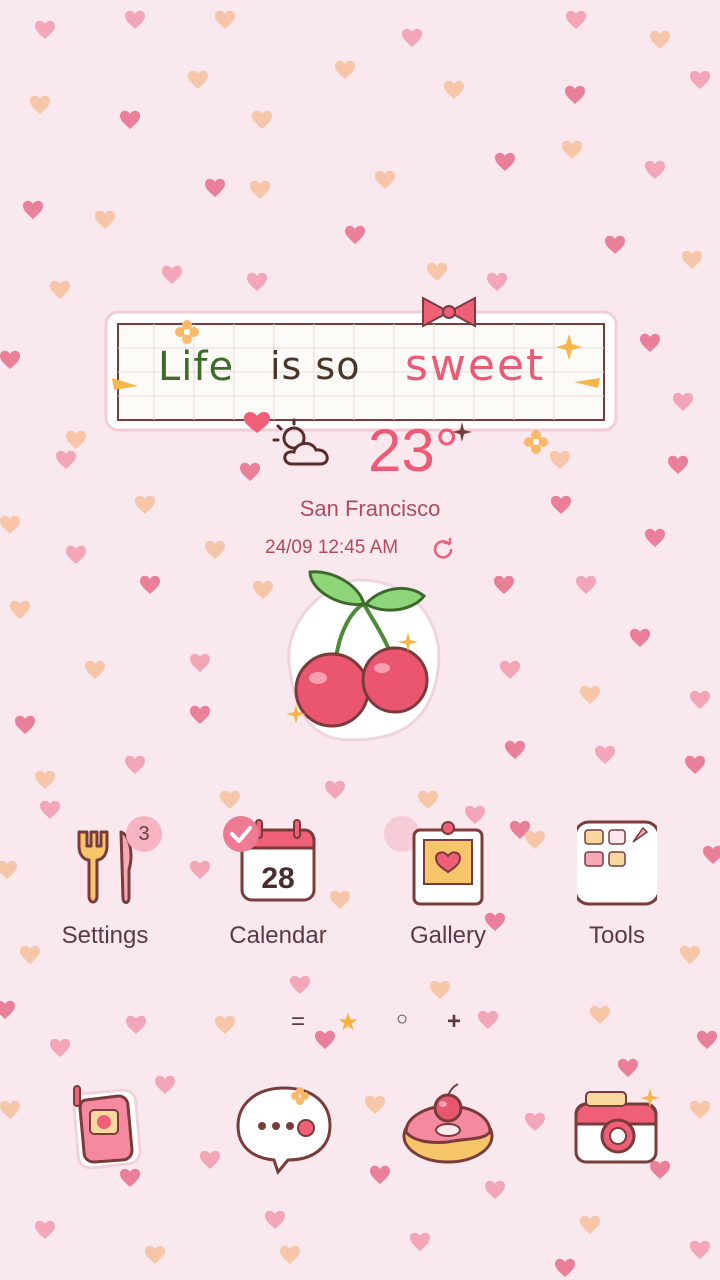 The width and height of the screenshot is (720, 1280). What do you see at coordinates (617, 863) in the screenshot?
I see `folder-icon` at bounding box center [617, 863].